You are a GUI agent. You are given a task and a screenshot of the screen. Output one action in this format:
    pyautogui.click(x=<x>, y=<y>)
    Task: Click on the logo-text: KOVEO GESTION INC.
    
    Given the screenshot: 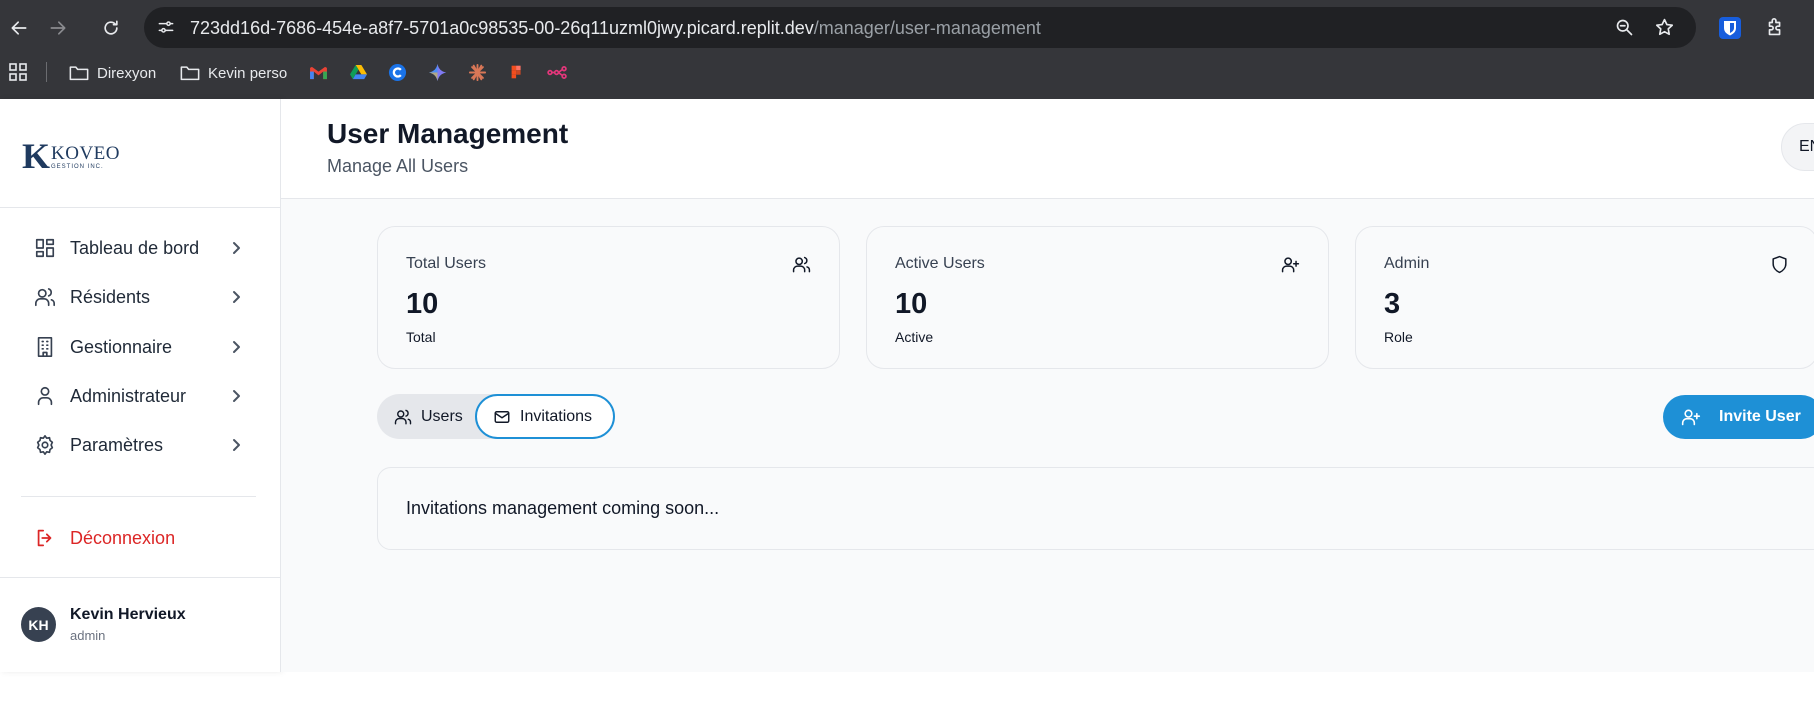 What is the action you would take?
    pyautogui.click(x=86, y=157)
    